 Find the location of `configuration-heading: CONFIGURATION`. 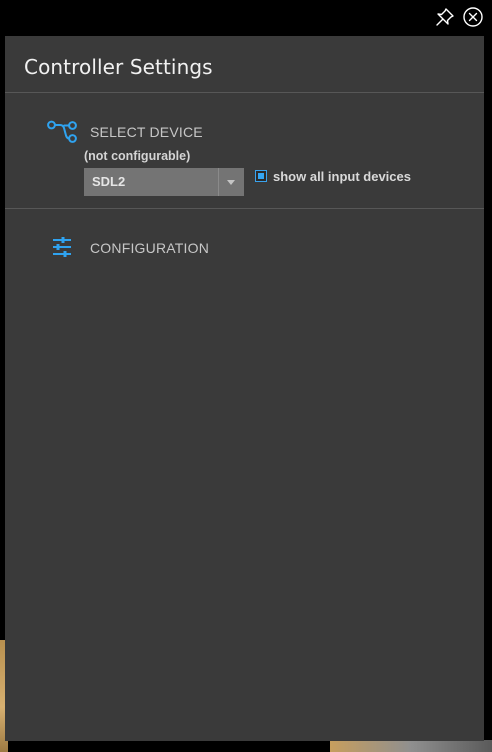

configuration-heading: CONFIGURATION is located at coordinates (150, 248).